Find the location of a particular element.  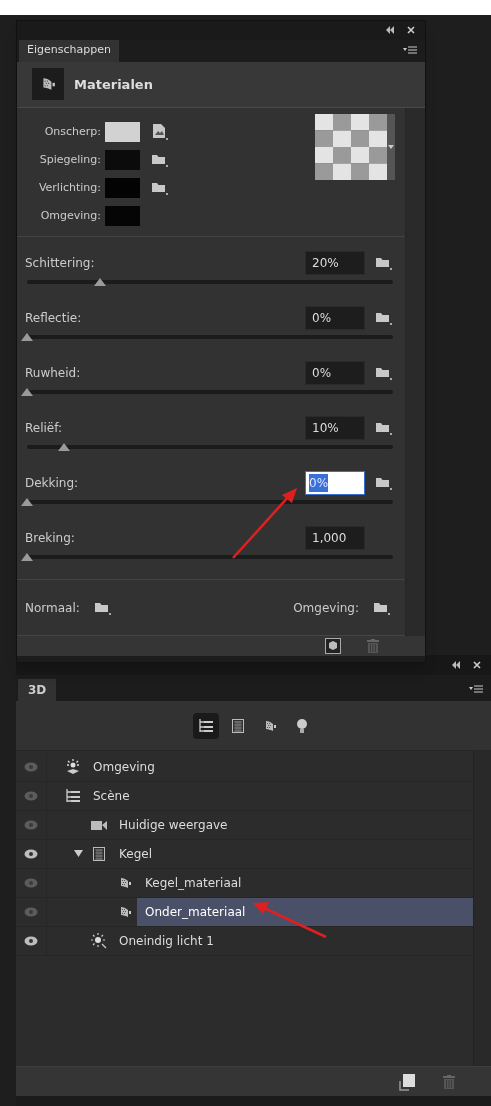

tree-item: Omgeving is located at coordinates (279, 767).